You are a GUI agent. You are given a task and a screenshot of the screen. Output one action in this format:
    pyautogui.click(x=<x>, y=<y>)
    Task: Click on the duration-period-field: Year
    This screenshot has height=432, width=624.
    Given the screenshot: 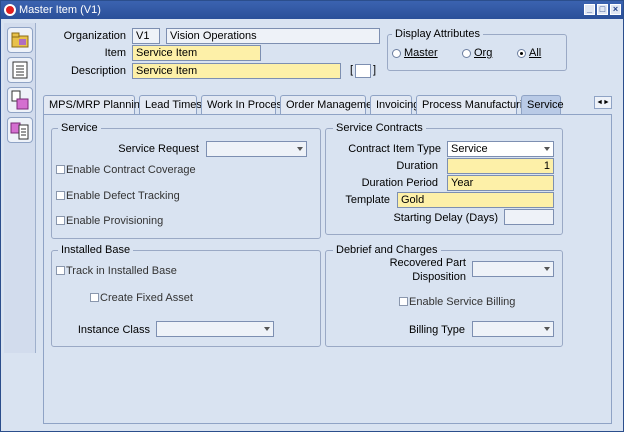 What is the action you would take?
    pyautogui.click(x=500, y=183)
    